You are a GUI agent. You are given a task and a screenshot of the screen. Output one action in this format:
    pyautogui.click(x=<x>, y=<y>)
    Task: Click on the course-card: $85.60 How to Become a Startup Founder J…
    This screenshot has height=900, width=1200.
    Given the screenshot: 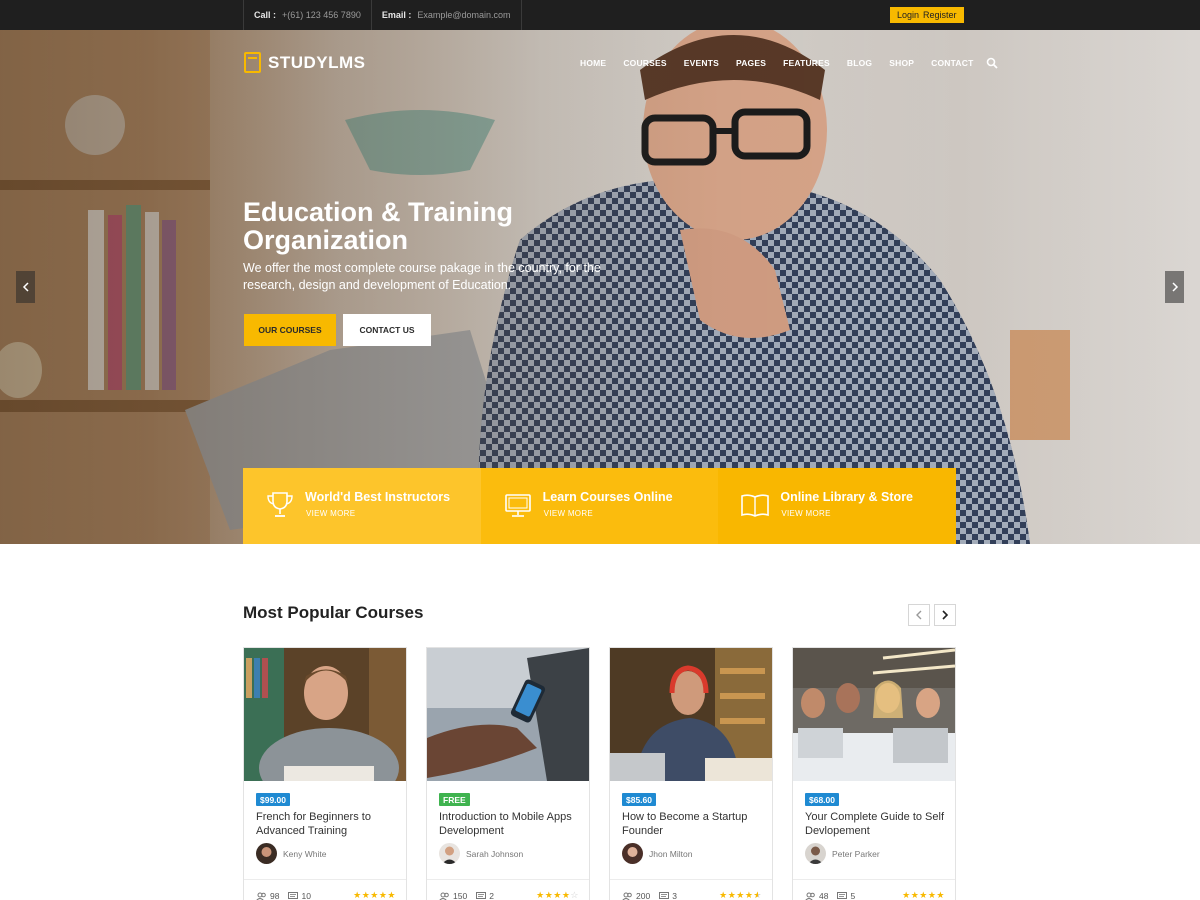 What is the action you would take?
    pyautogui.click(x=691, y=773)
    